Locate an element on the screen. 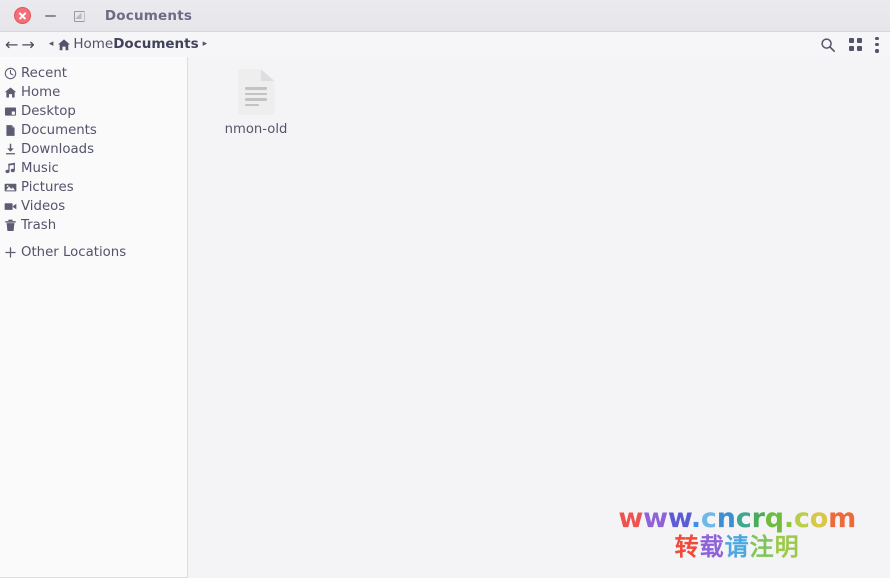  watermark-glyph: m is located at coordinates (842, 519).